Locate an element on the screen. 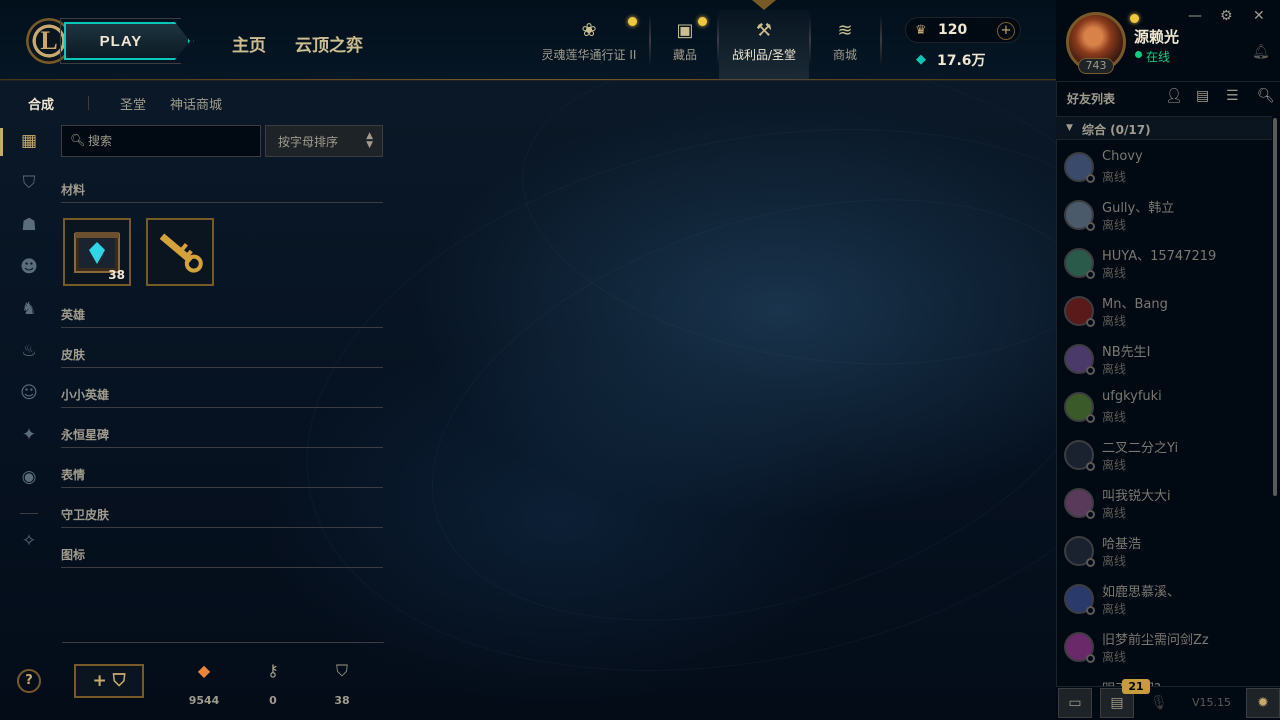 This screenshot has height=720, width=1280. collapse-triangle-icon: ▼ is located at coordinates (1069, 128).